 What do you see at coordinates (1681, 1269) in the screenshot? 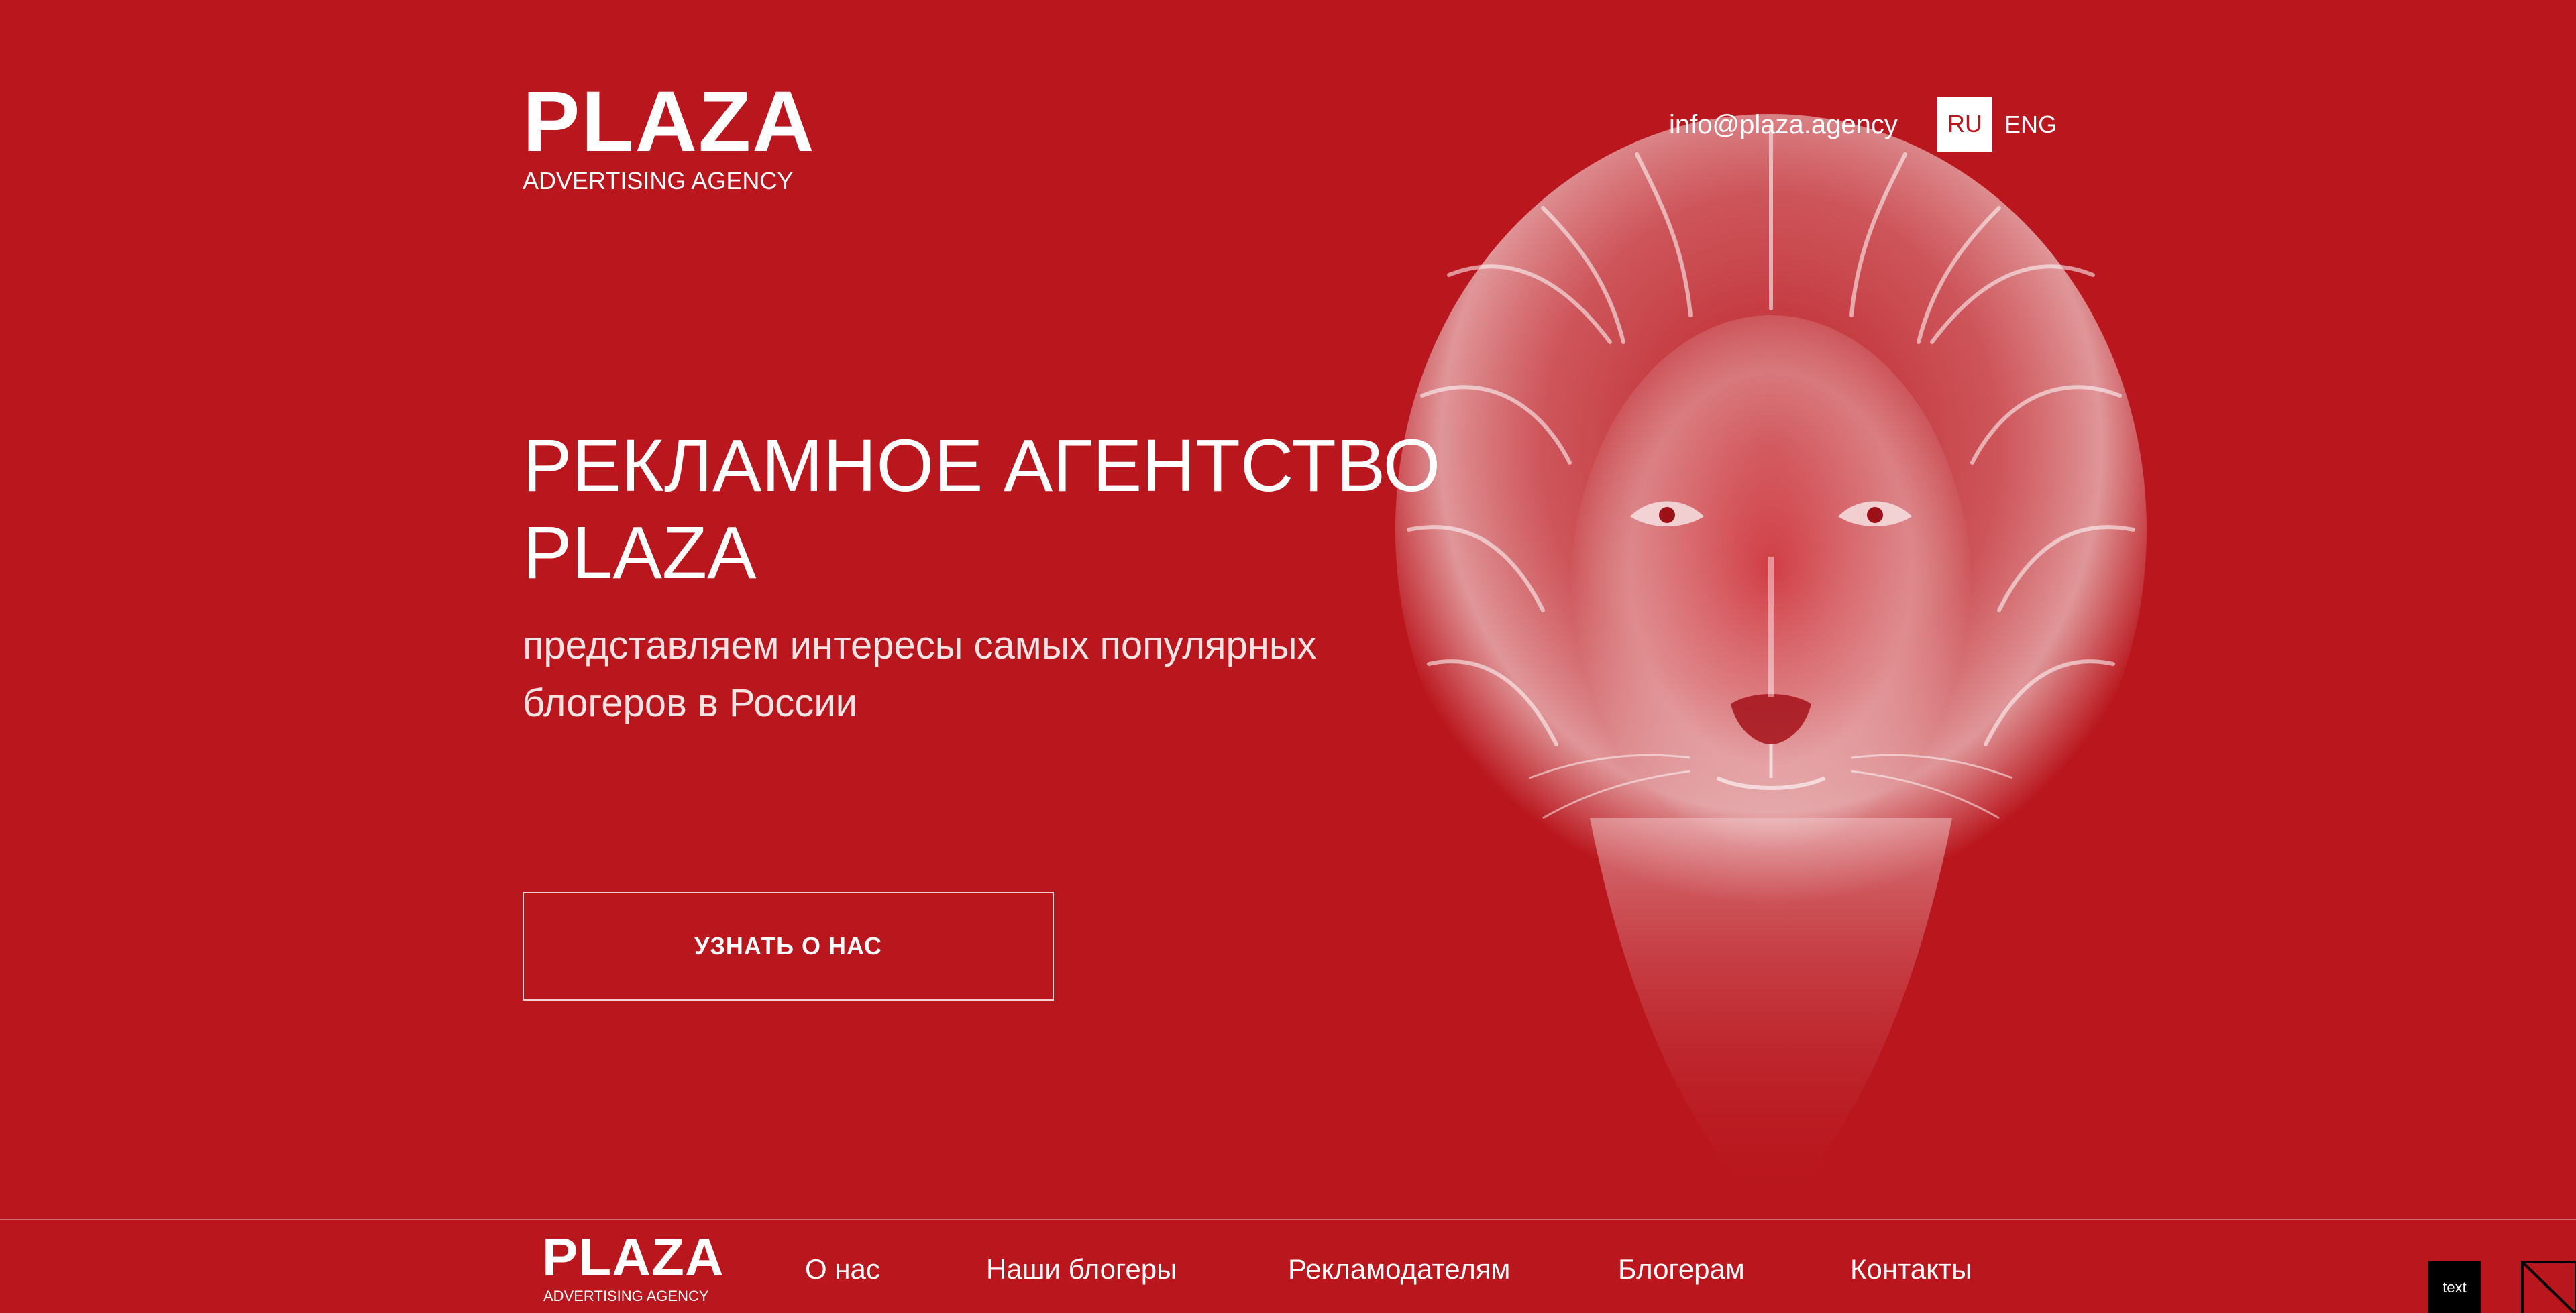
I see `nav-item-for-bloggers: Блогерам` at bounding box center [1681, 1269].